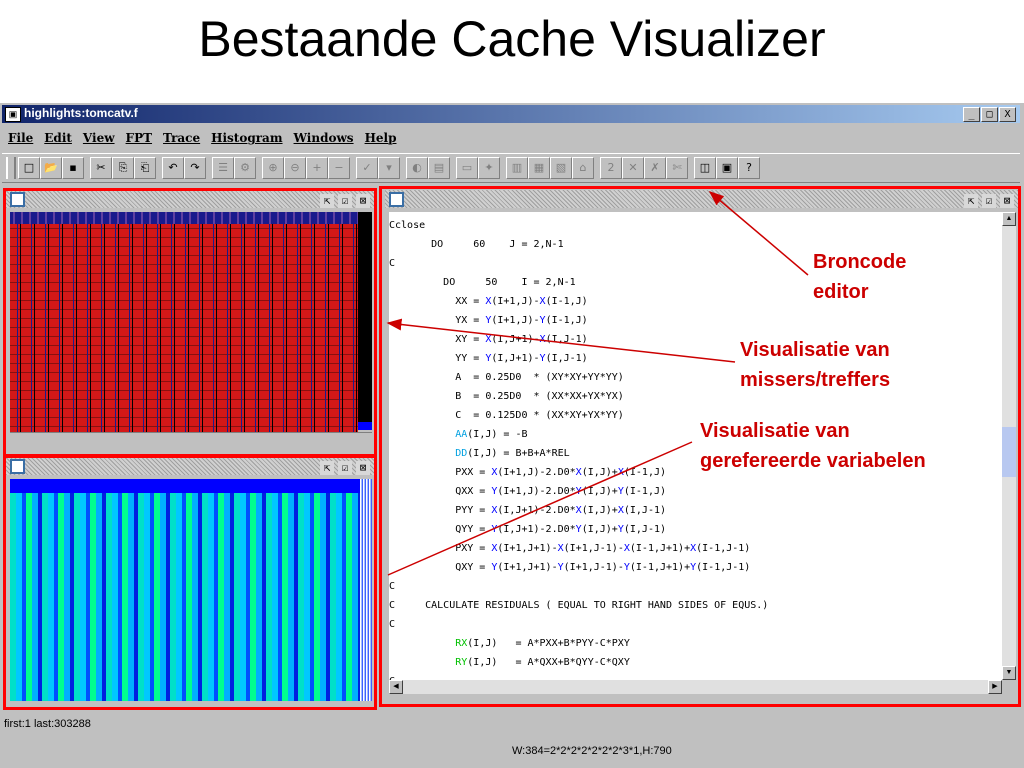 Image resolution: width=1024 pixels, height=768 pixels. Describe the element at coordinates (138, 136) in the screenshot. I see `menu-fpt: FPT` at that location.